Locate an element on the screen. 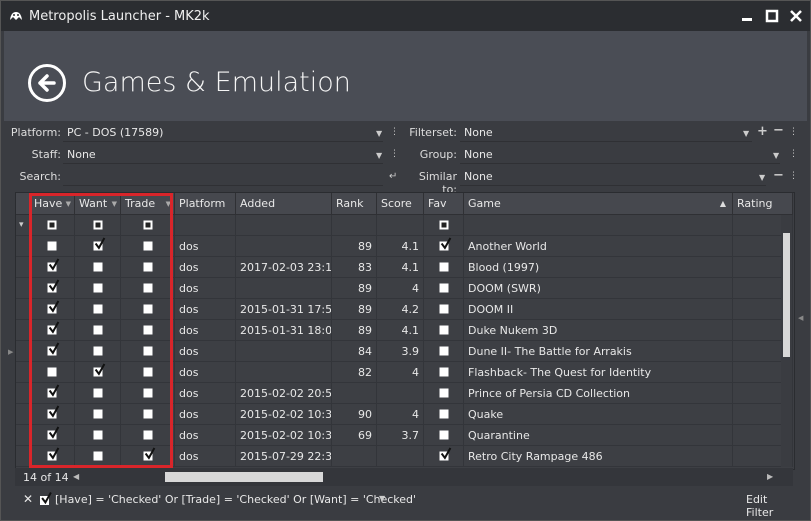  search-input is located at coordinates (223, 177).